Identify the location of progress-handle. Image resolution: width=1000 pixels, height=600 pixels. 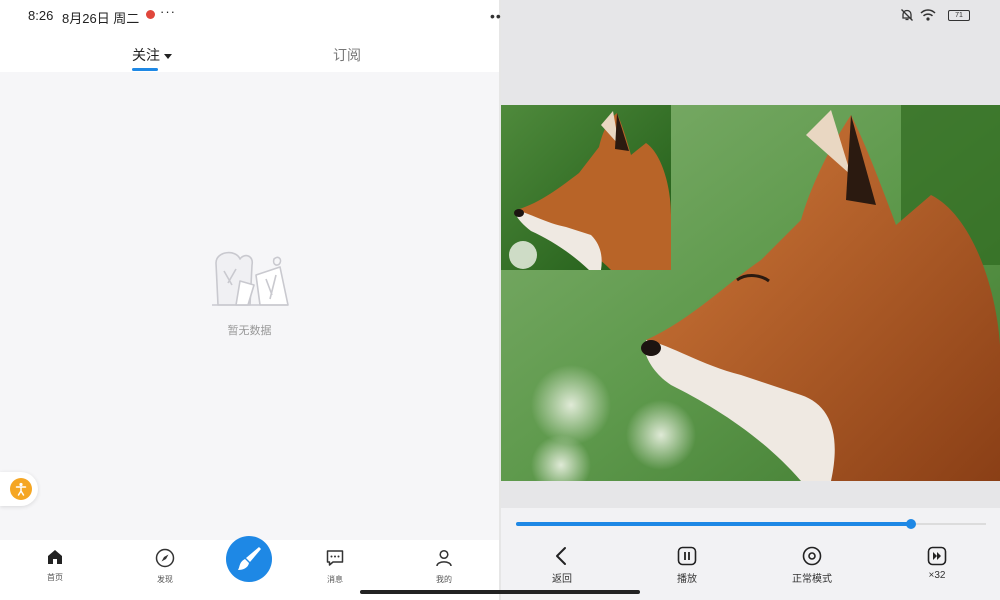
(911, 524).